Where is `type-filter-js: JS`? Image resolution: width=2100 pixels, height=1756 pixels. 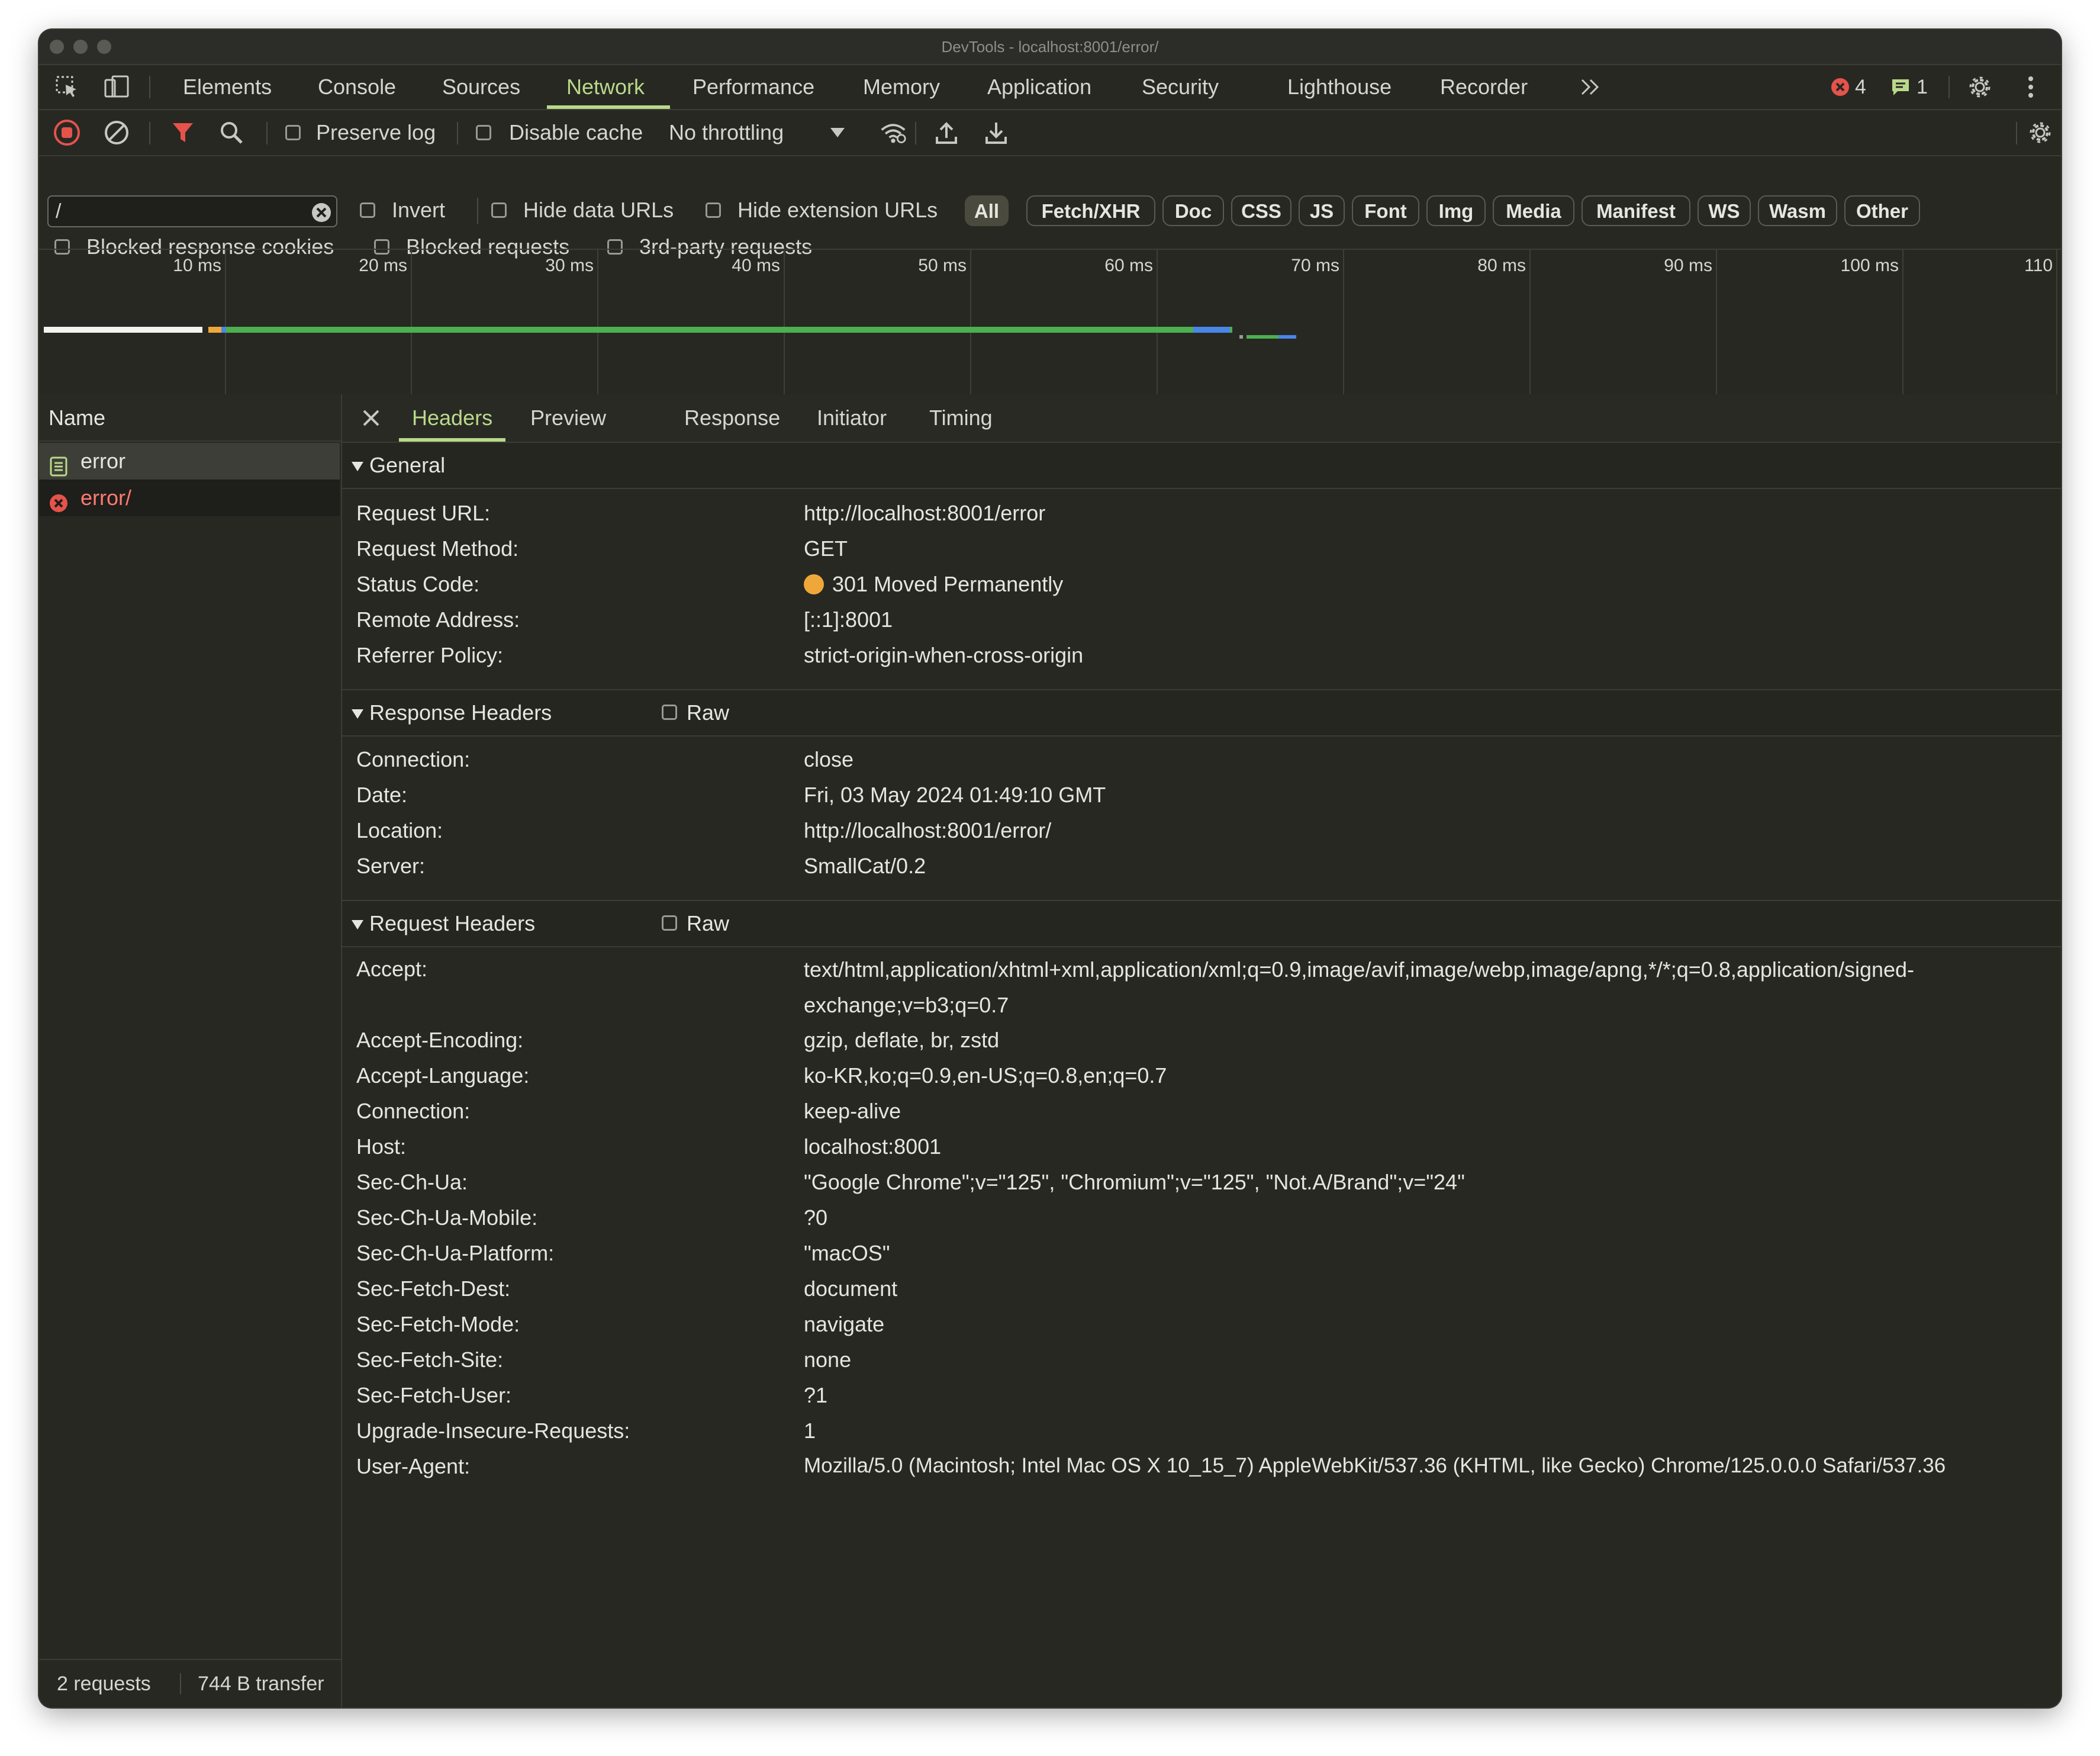 type-filter-js: JS is located at coordinates (1322, 210).